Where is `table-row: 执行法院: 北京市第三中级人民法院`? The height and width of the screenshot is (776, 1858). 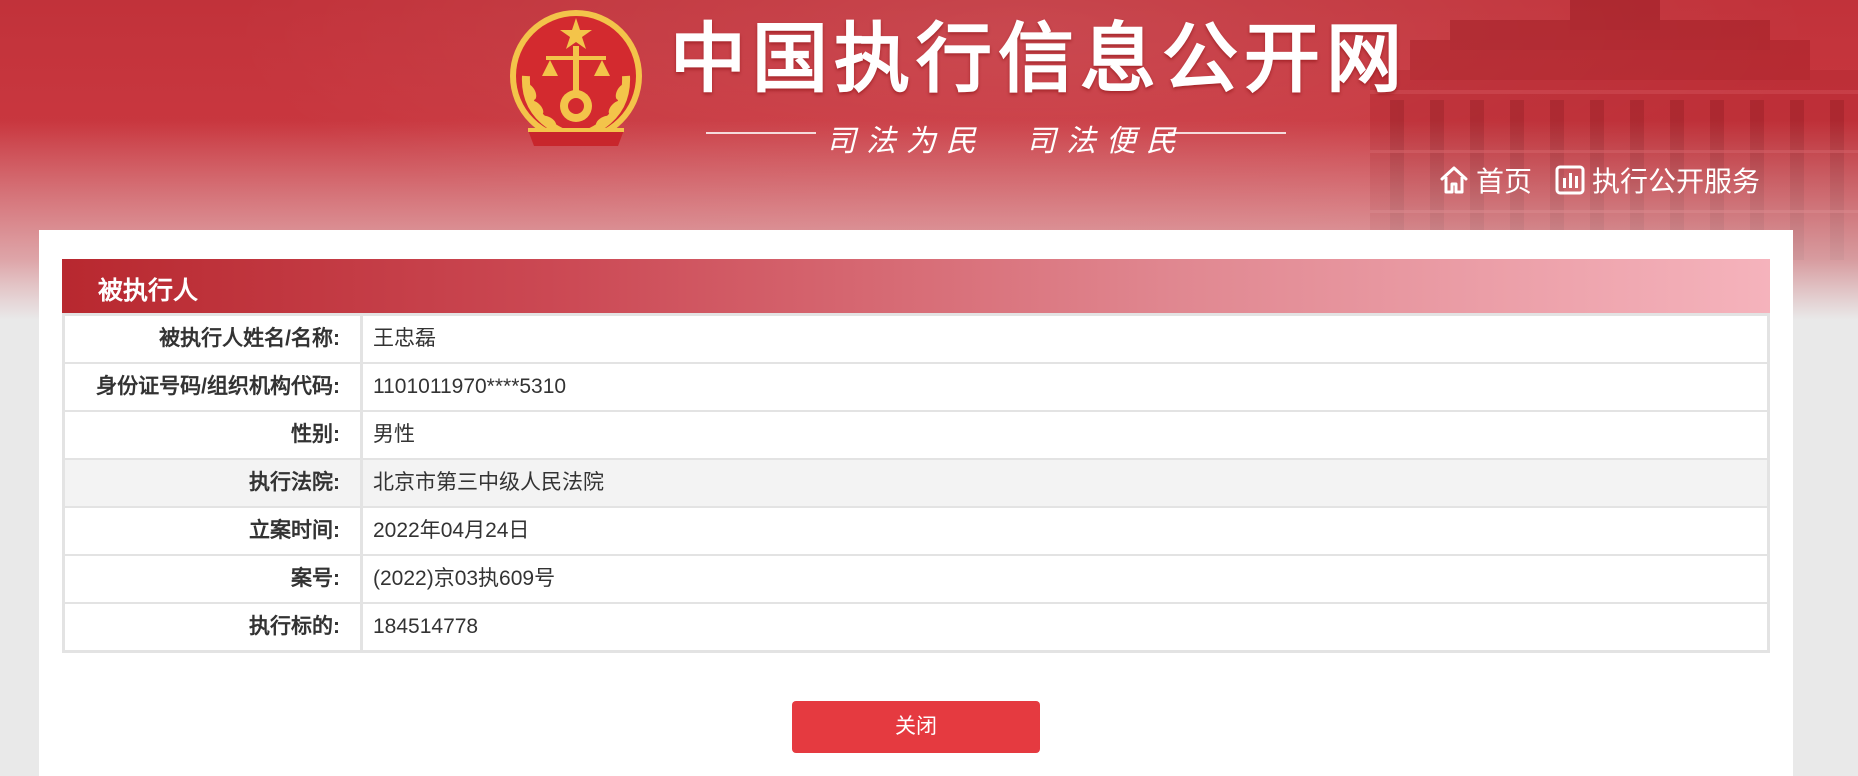 table-row: 执行法院: 北京市第三中级人民法院 is located at coordinates (916, 484).